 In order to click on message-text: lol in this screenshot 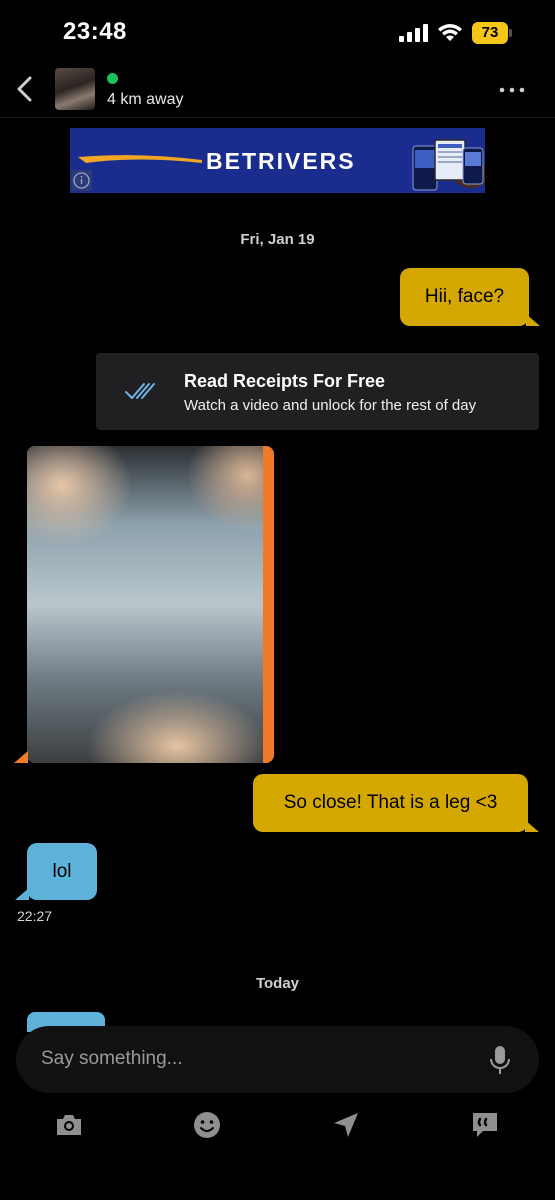, I will do `click(62, 871)`.